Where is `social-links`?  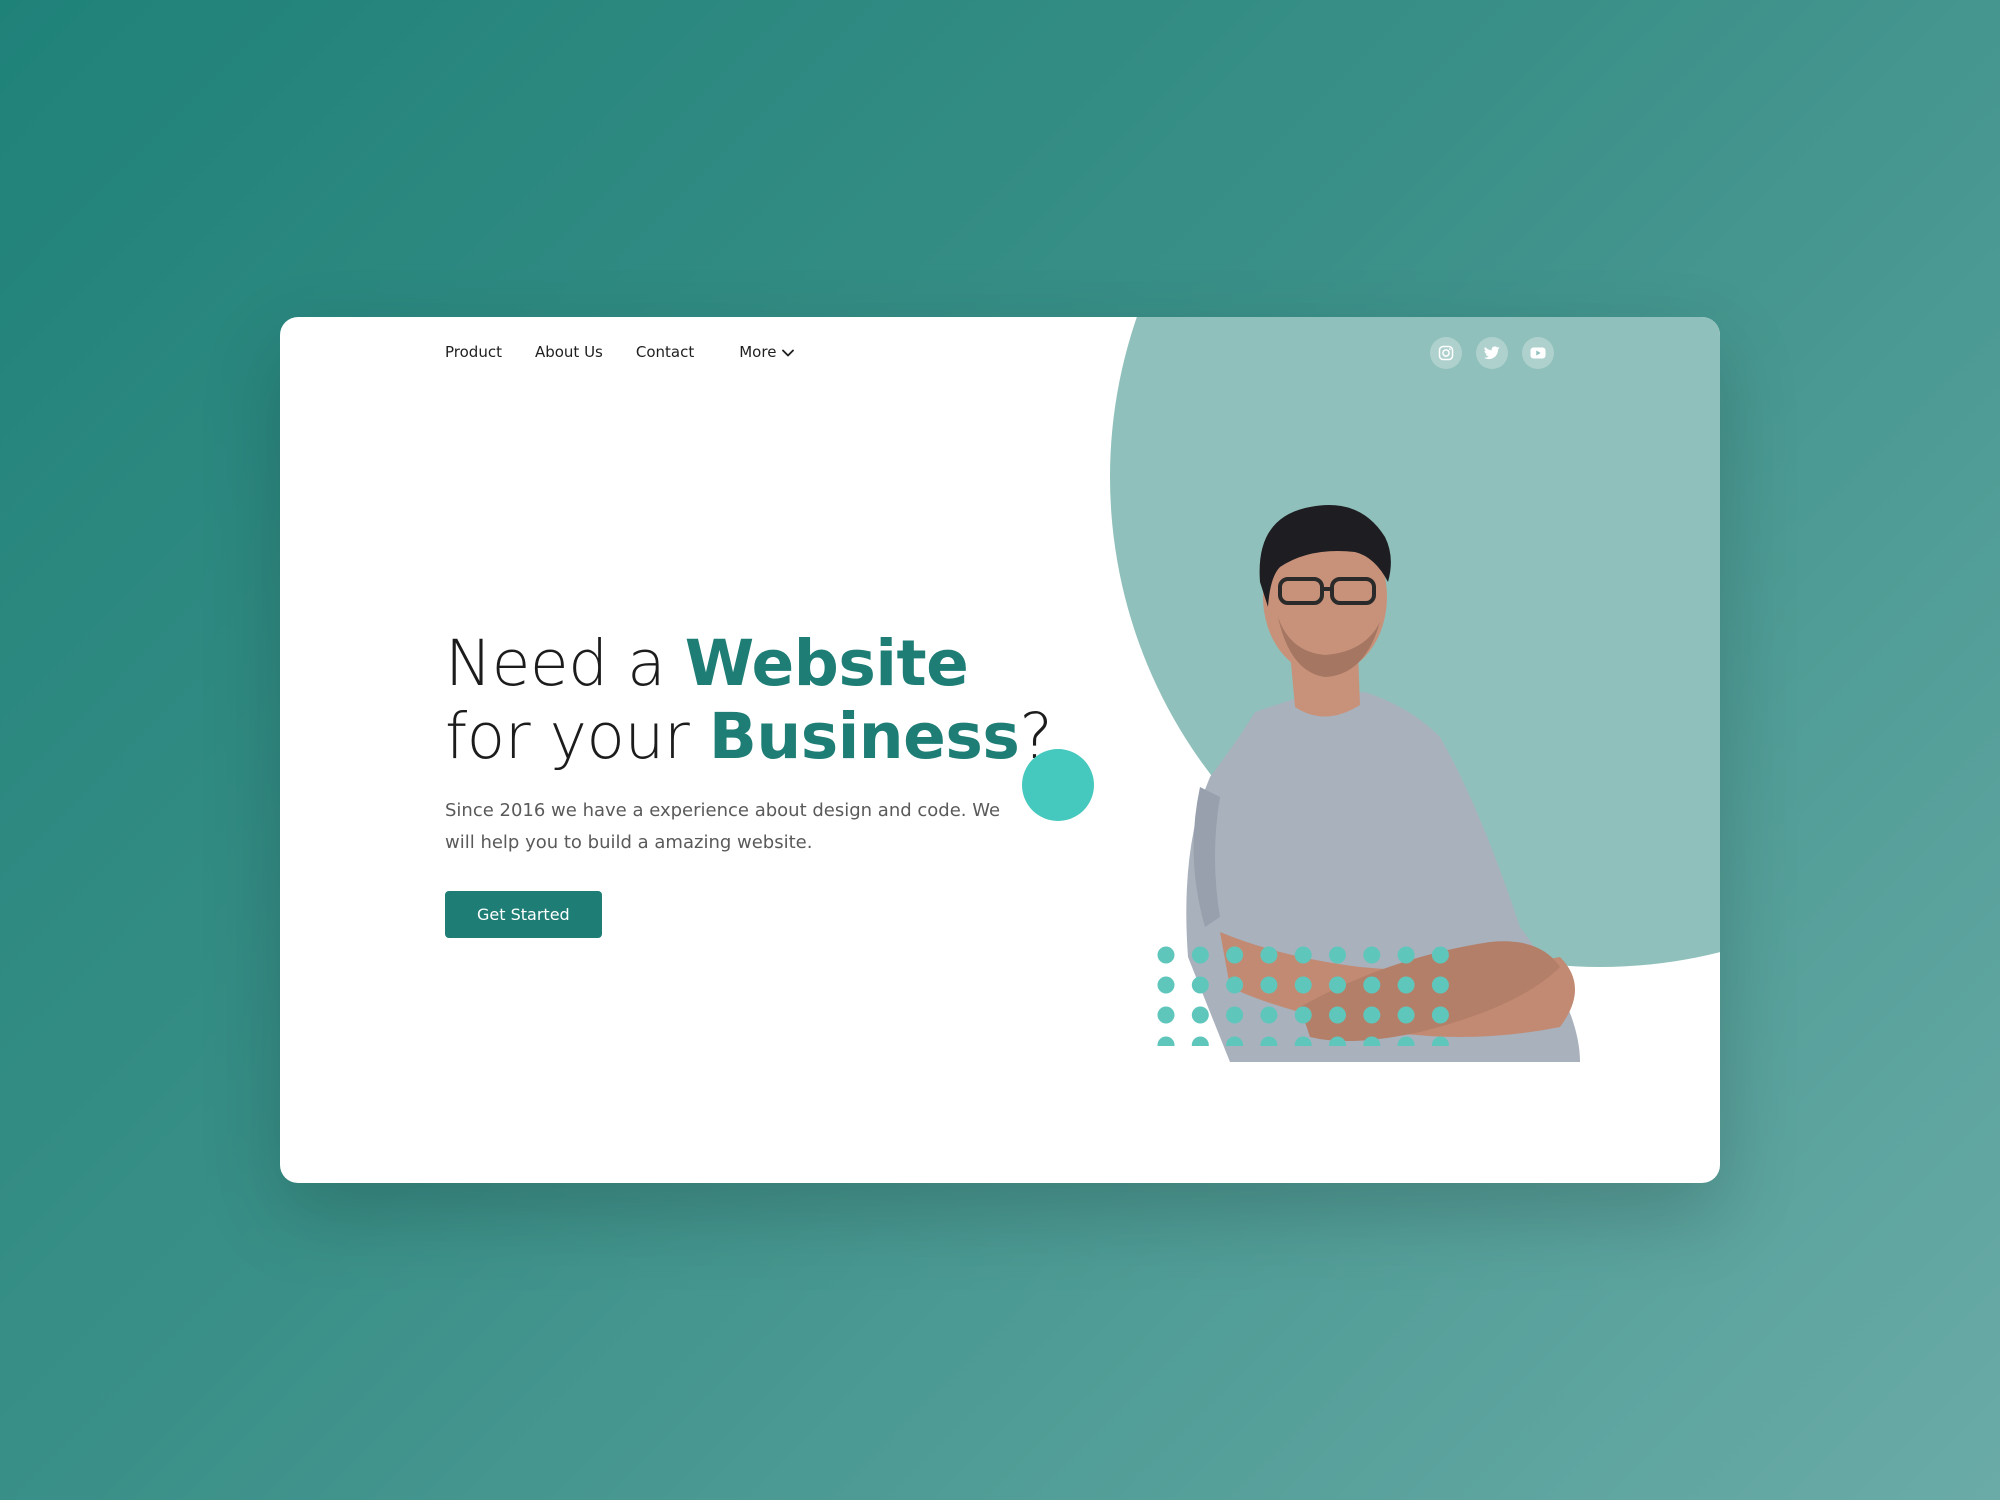 social-links is located at coordinates (1499, 353).